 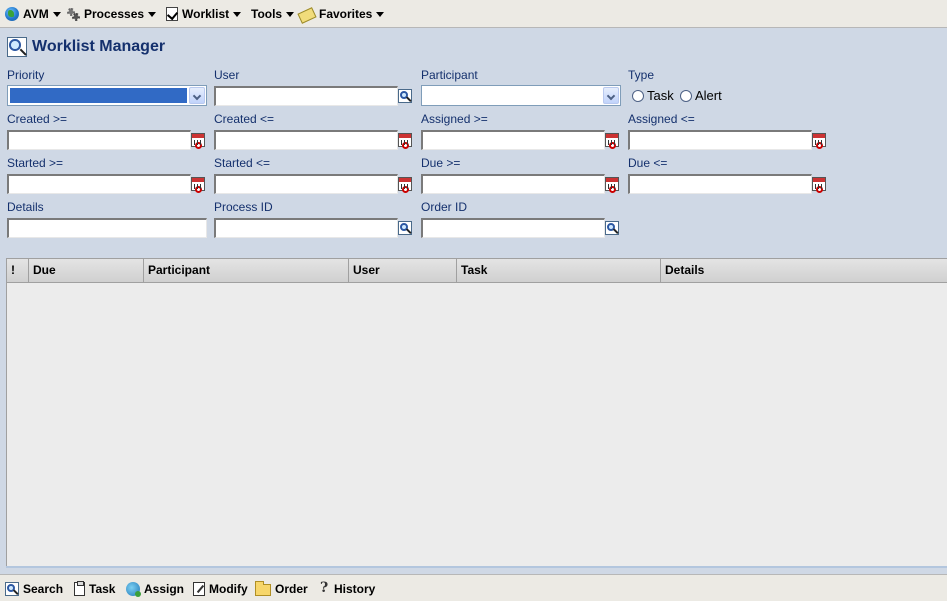 I want to click on started-from-label: Started >=, so click(x=35, y=163).